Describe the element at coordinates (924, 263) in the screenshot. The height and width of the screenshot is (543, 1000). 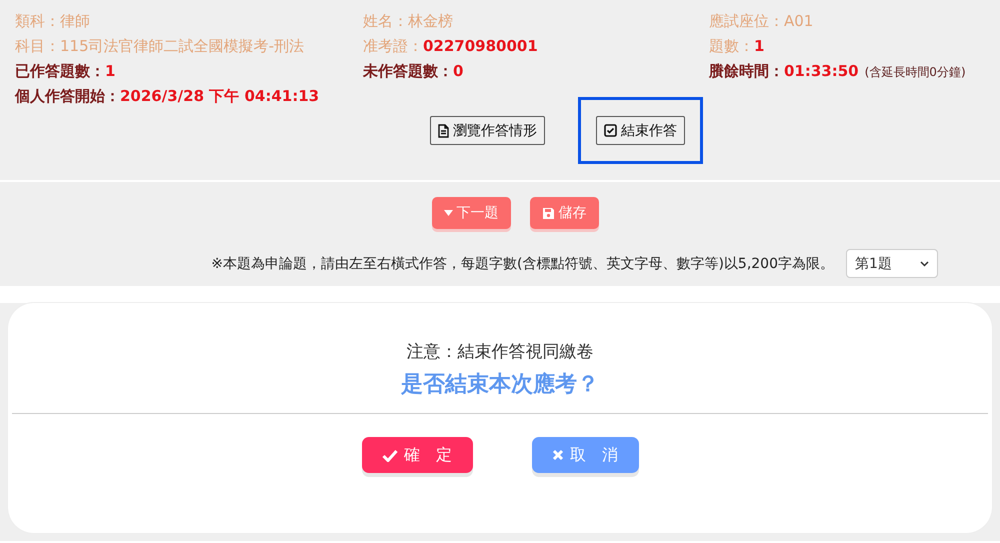
I see `chevron-down-icon` at that location.